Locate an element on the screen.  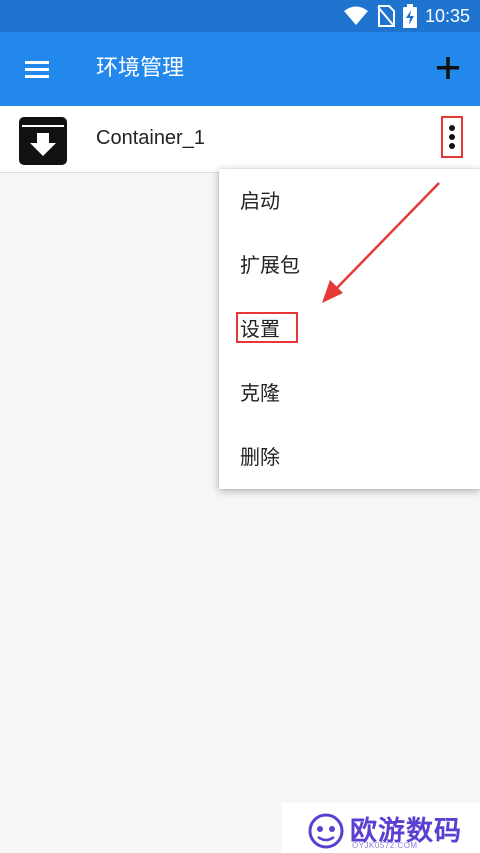
container-list: Container_1 is located at coordinates (240, 139).